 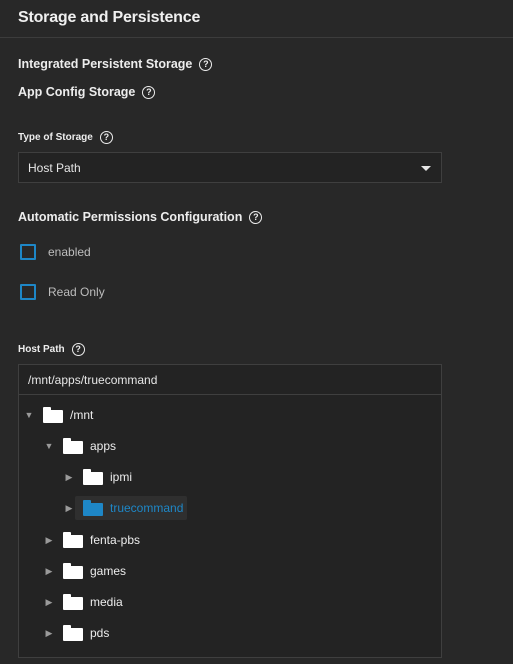 I want to click on enabled-checkbox-row: enabled, so click(x=55, y=252).